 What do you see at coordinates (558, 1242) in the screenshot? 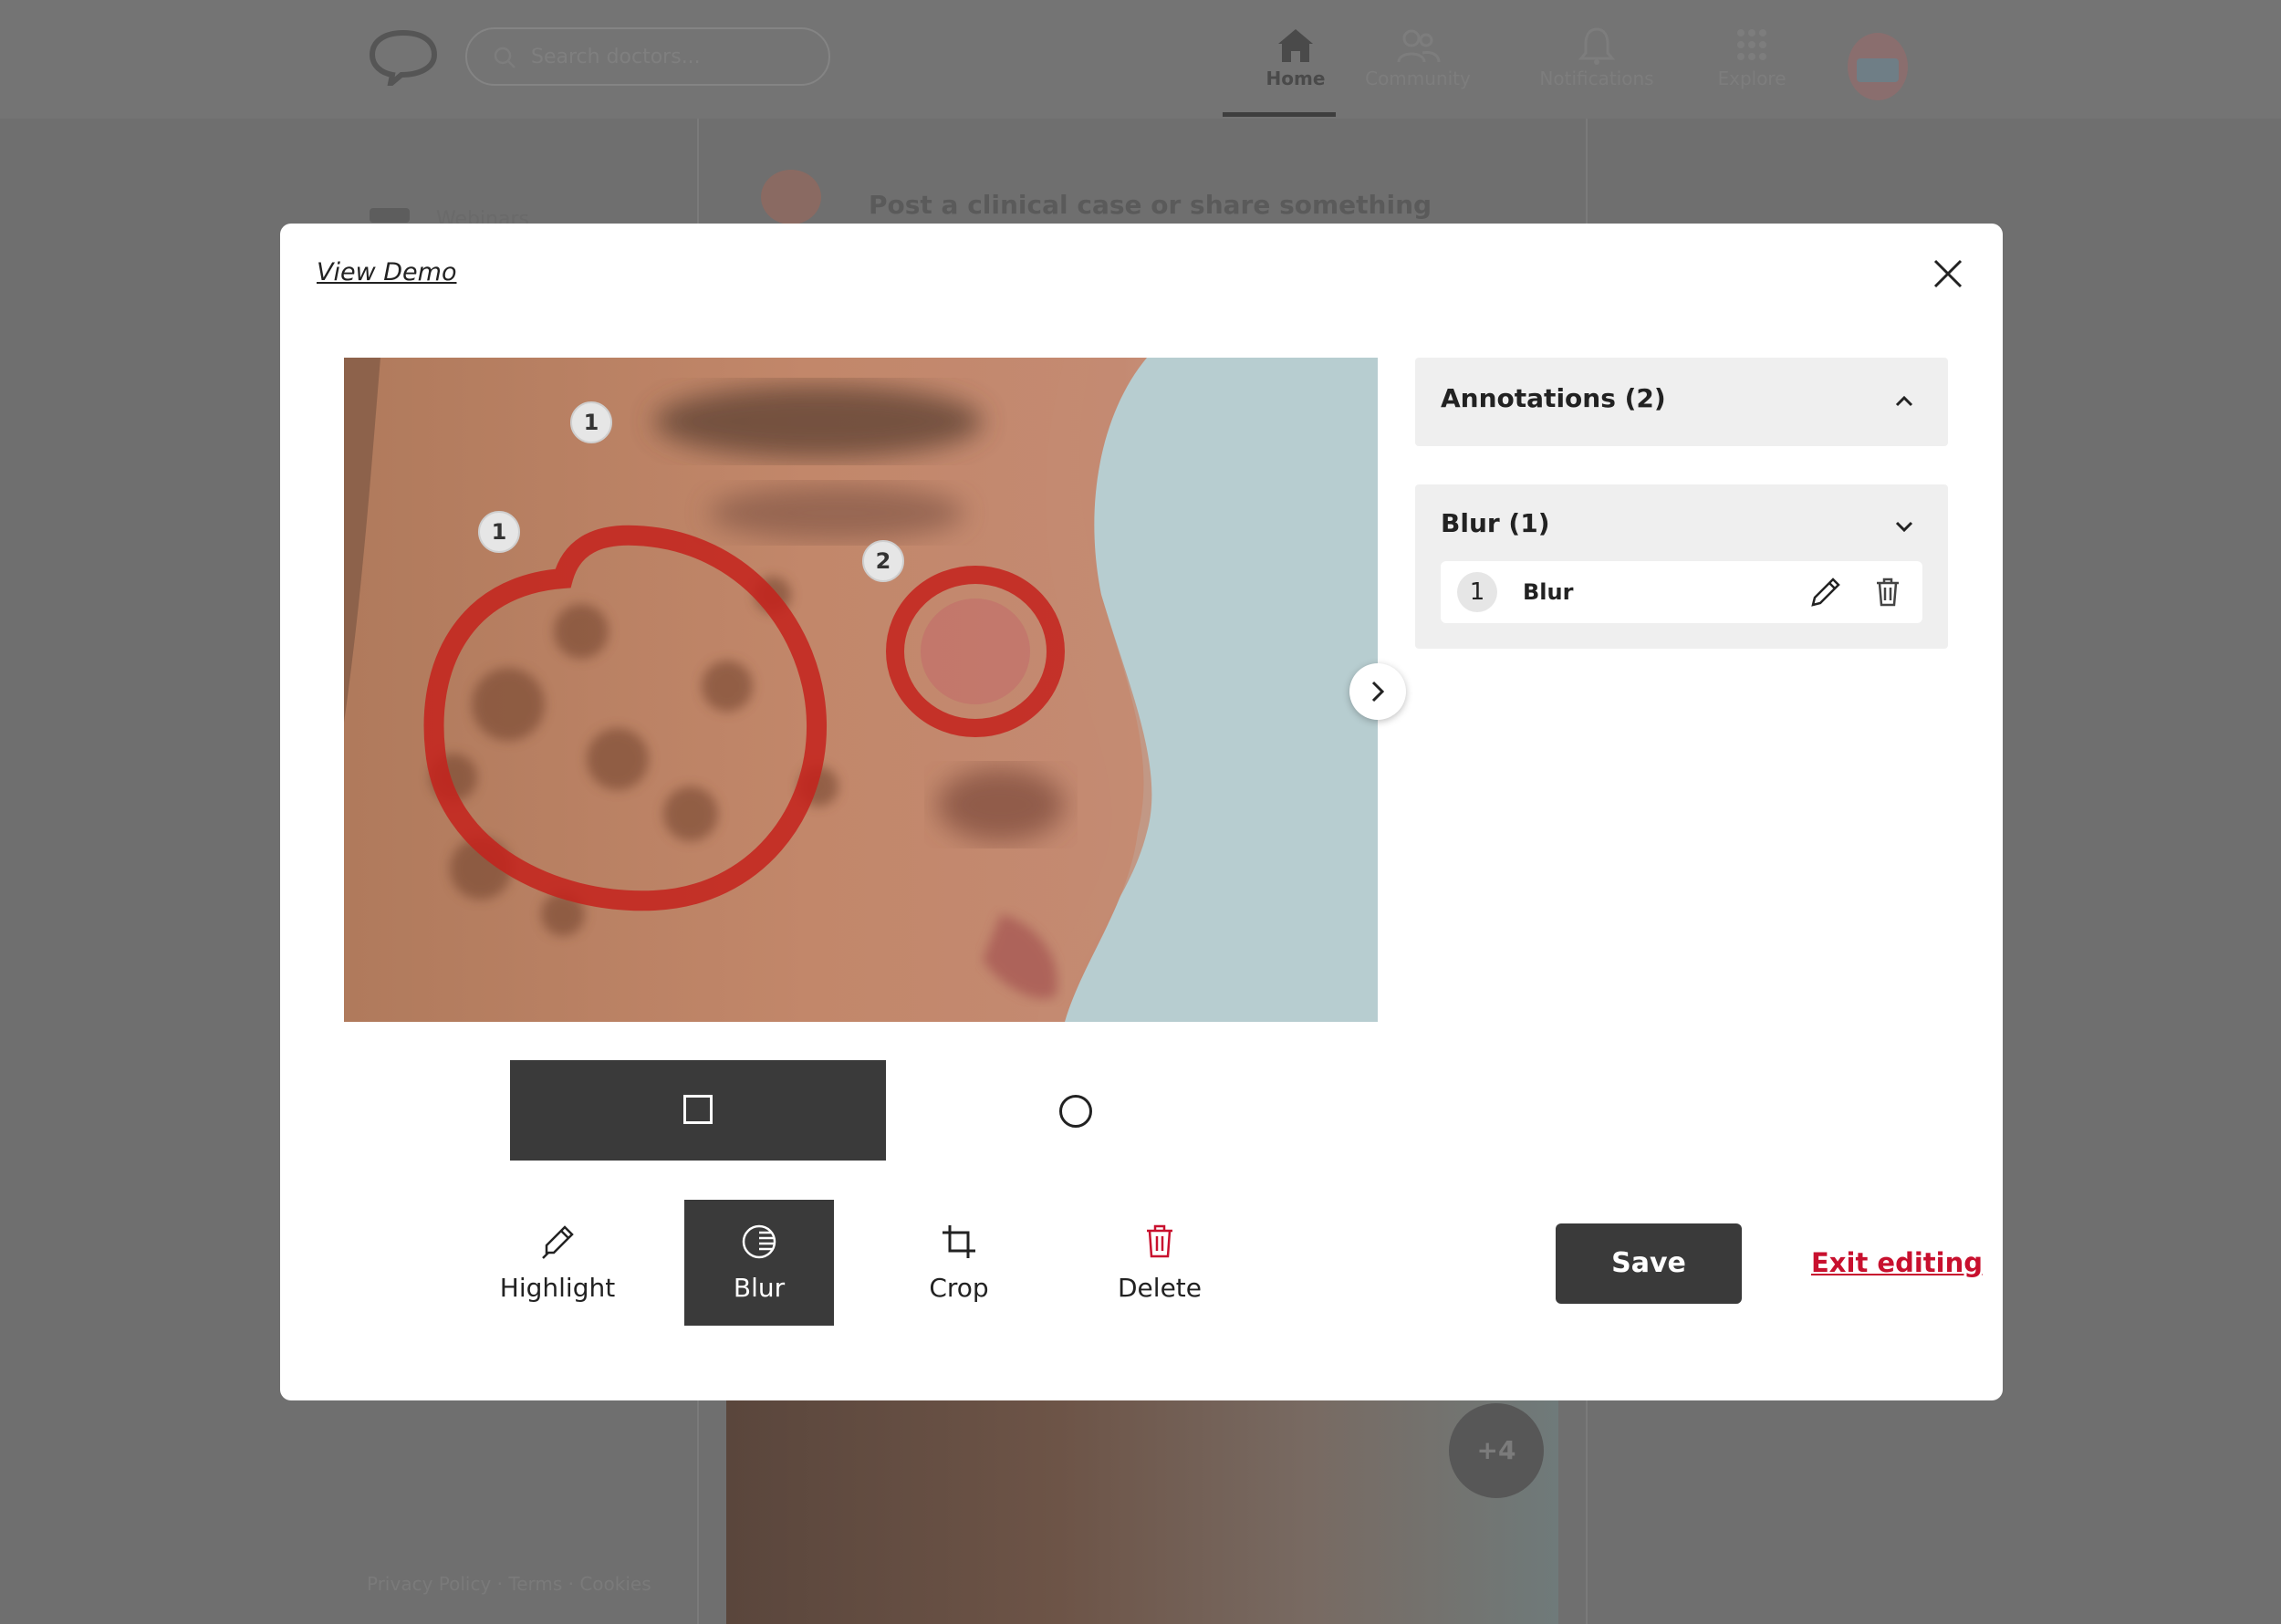
I see `highlighter-icon` at bounding box center [558, 1242].